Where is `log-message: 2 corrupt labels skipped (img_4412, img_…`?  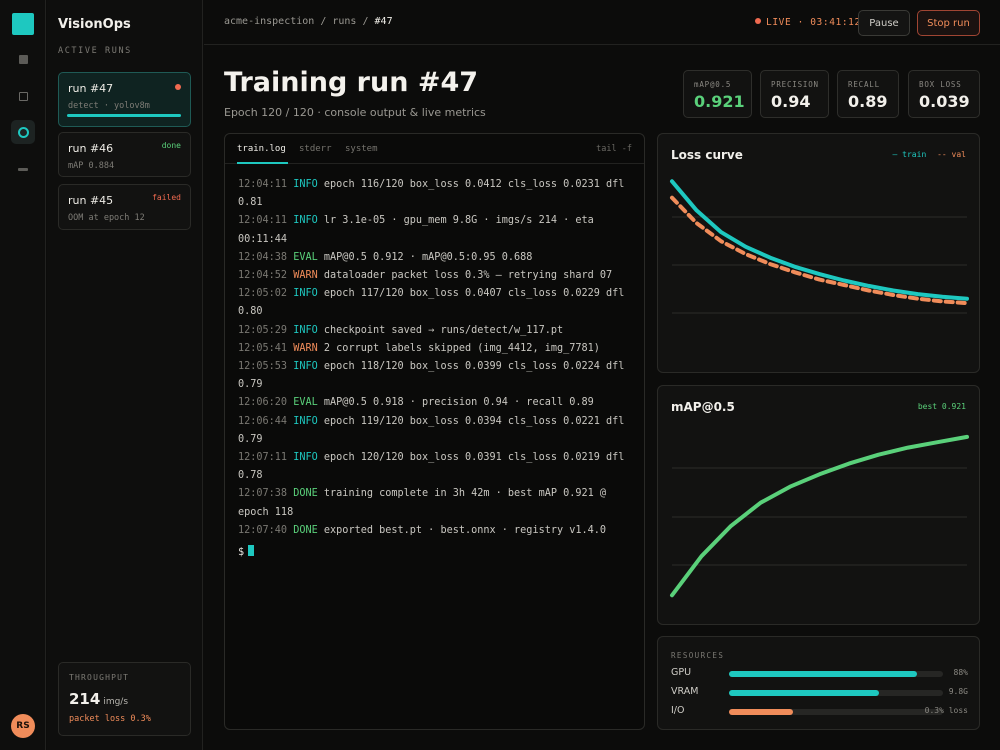
log-message: 2 corrupt labels skipped (img_4412, img_… is located at coordinates (461, 348).